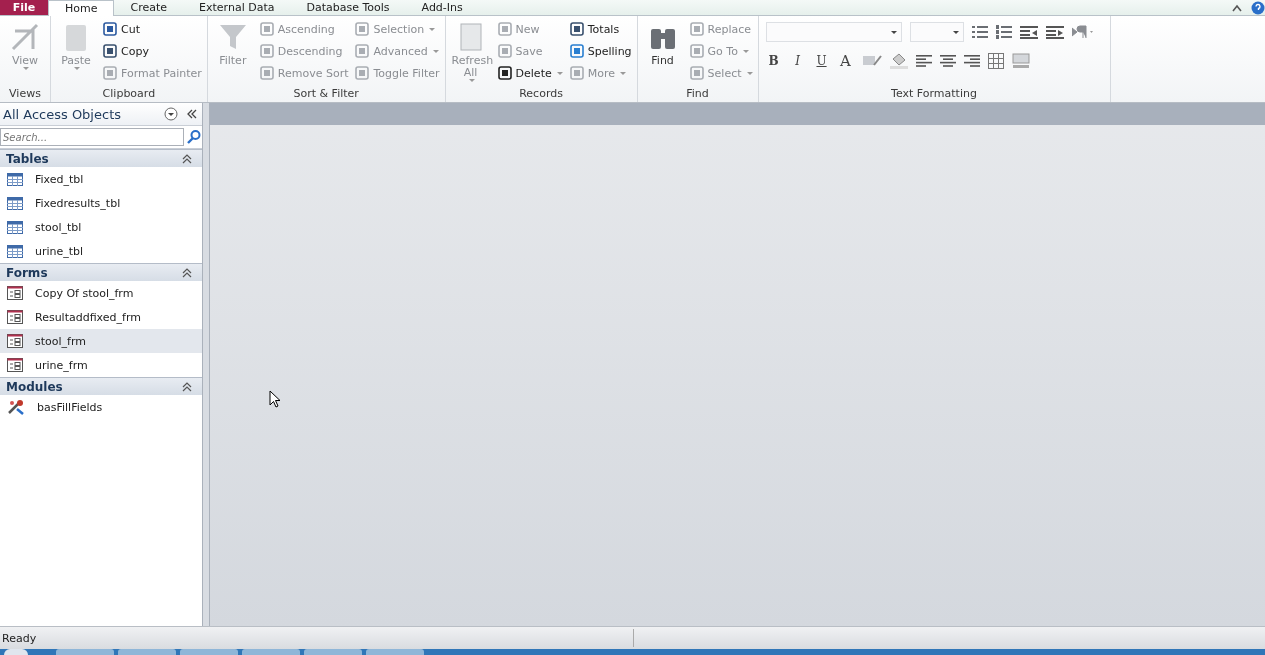 This screenshot has height=655, width=1265. Describe the element at coordinates (601, 51) in the screenshot. I see `ribbon-button: Spelling` at that location.